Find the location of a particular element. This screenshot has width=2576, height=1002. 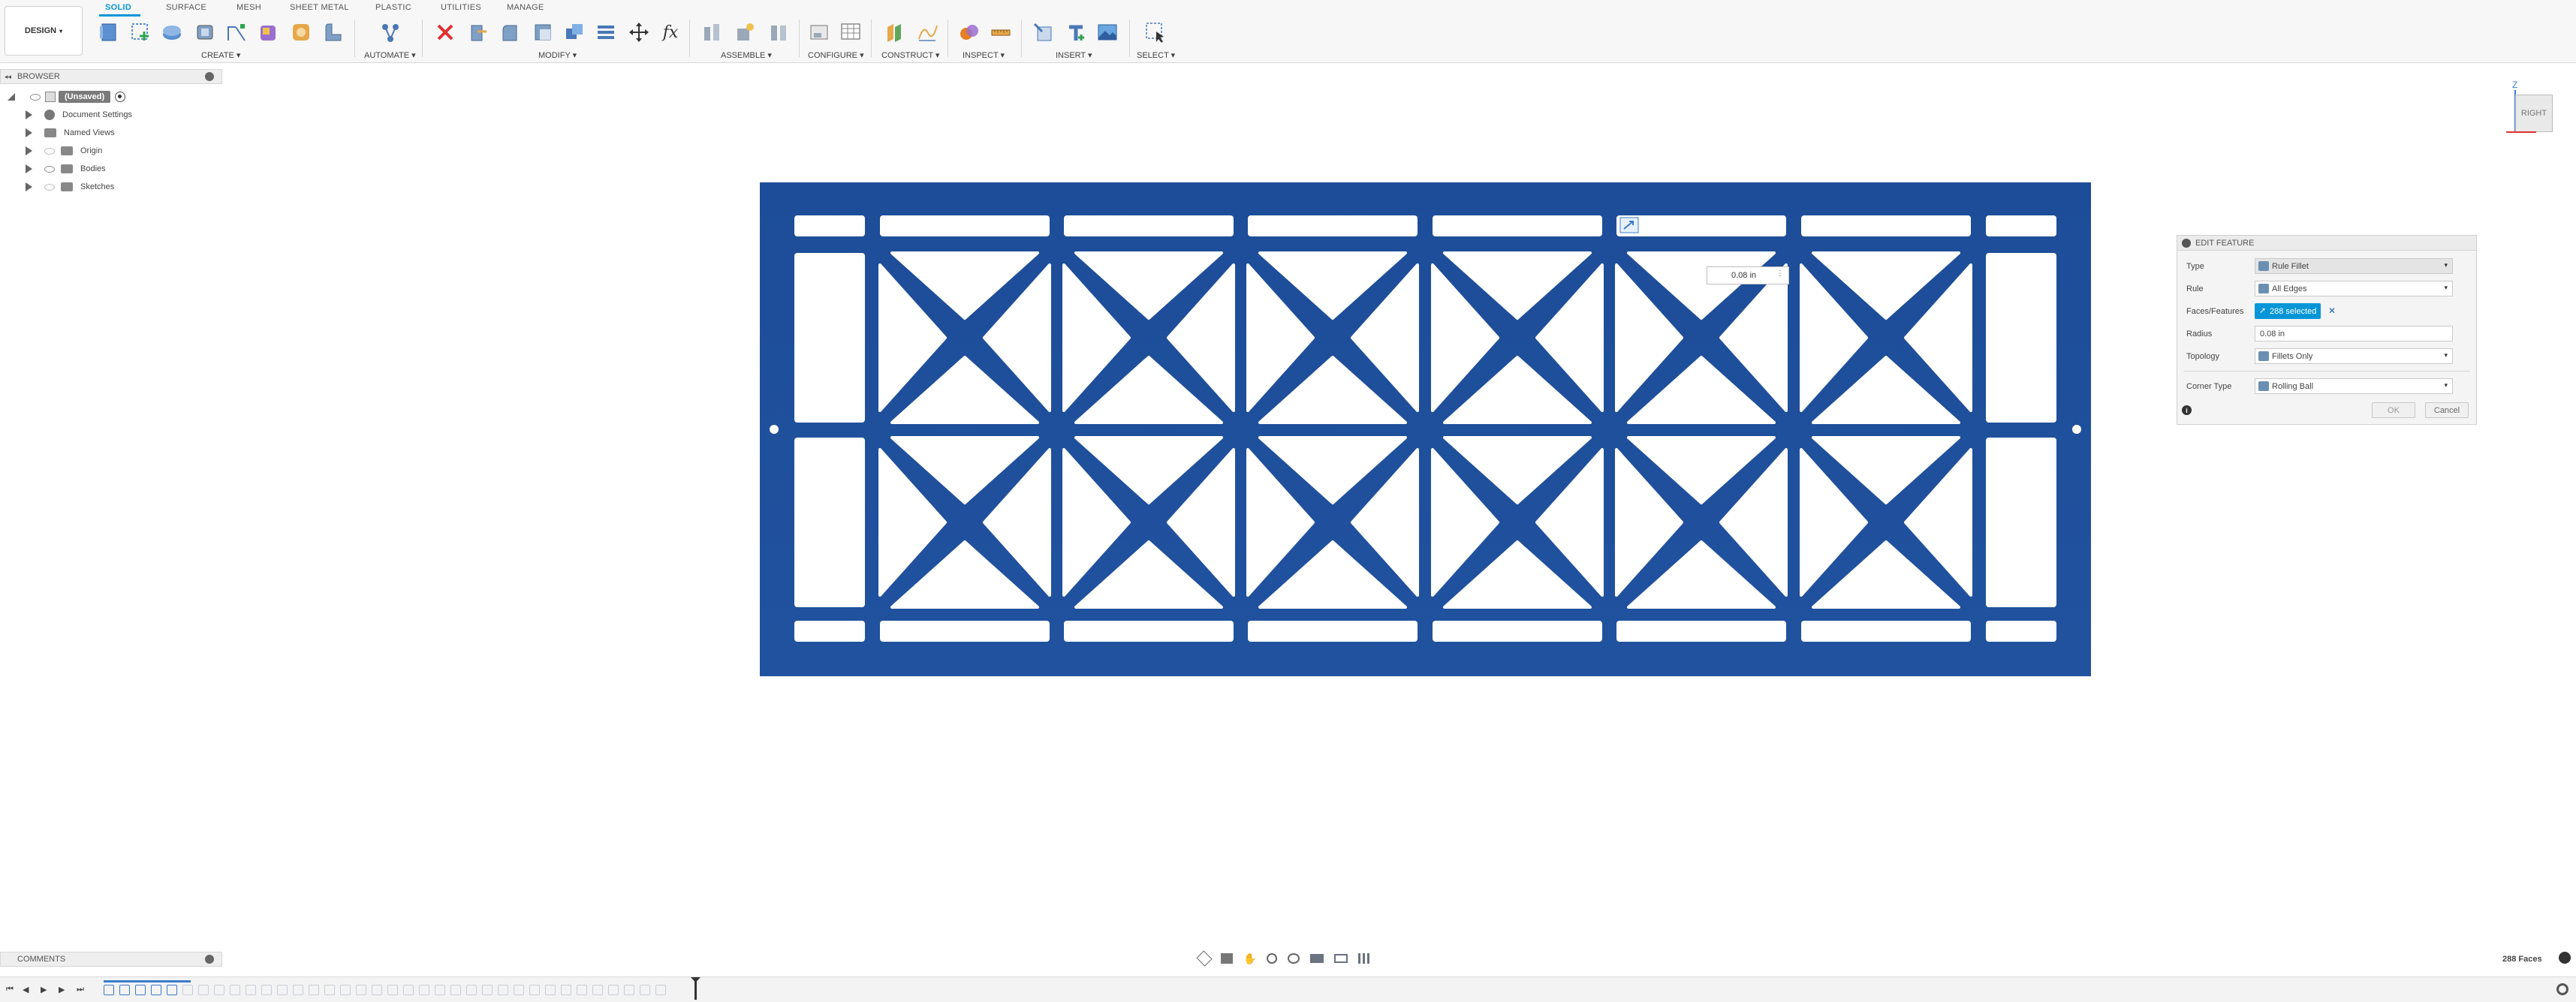

canvas-image-icon is located at coordinates (1107, 32).